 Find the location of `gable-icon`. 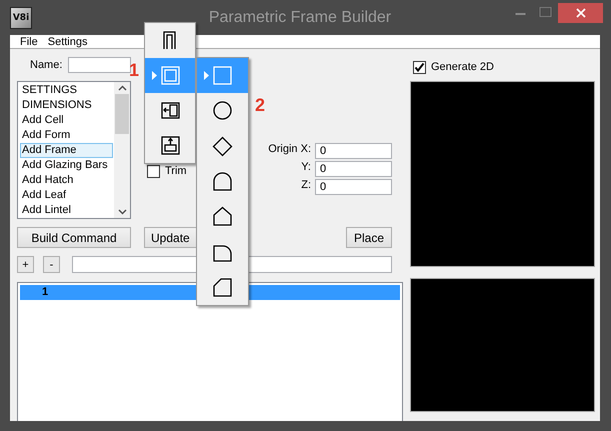

gable-icon is located at coordinates (222, 217).